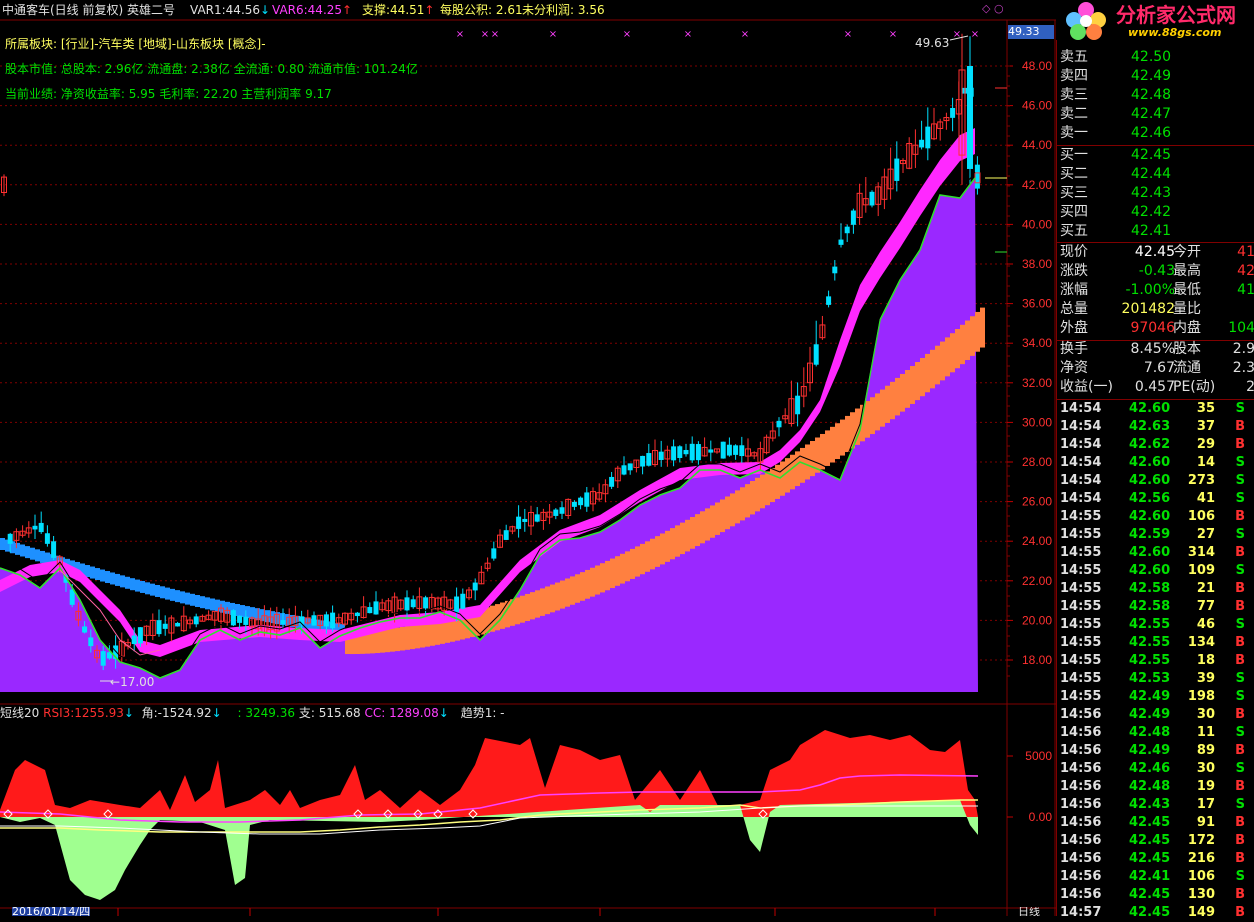 The width and height of the screenshot is (1254, 922). Describe the element at coordinates (1155, 133) in the screenshot. I see `ask-row: 卖一 42.46` at that location.